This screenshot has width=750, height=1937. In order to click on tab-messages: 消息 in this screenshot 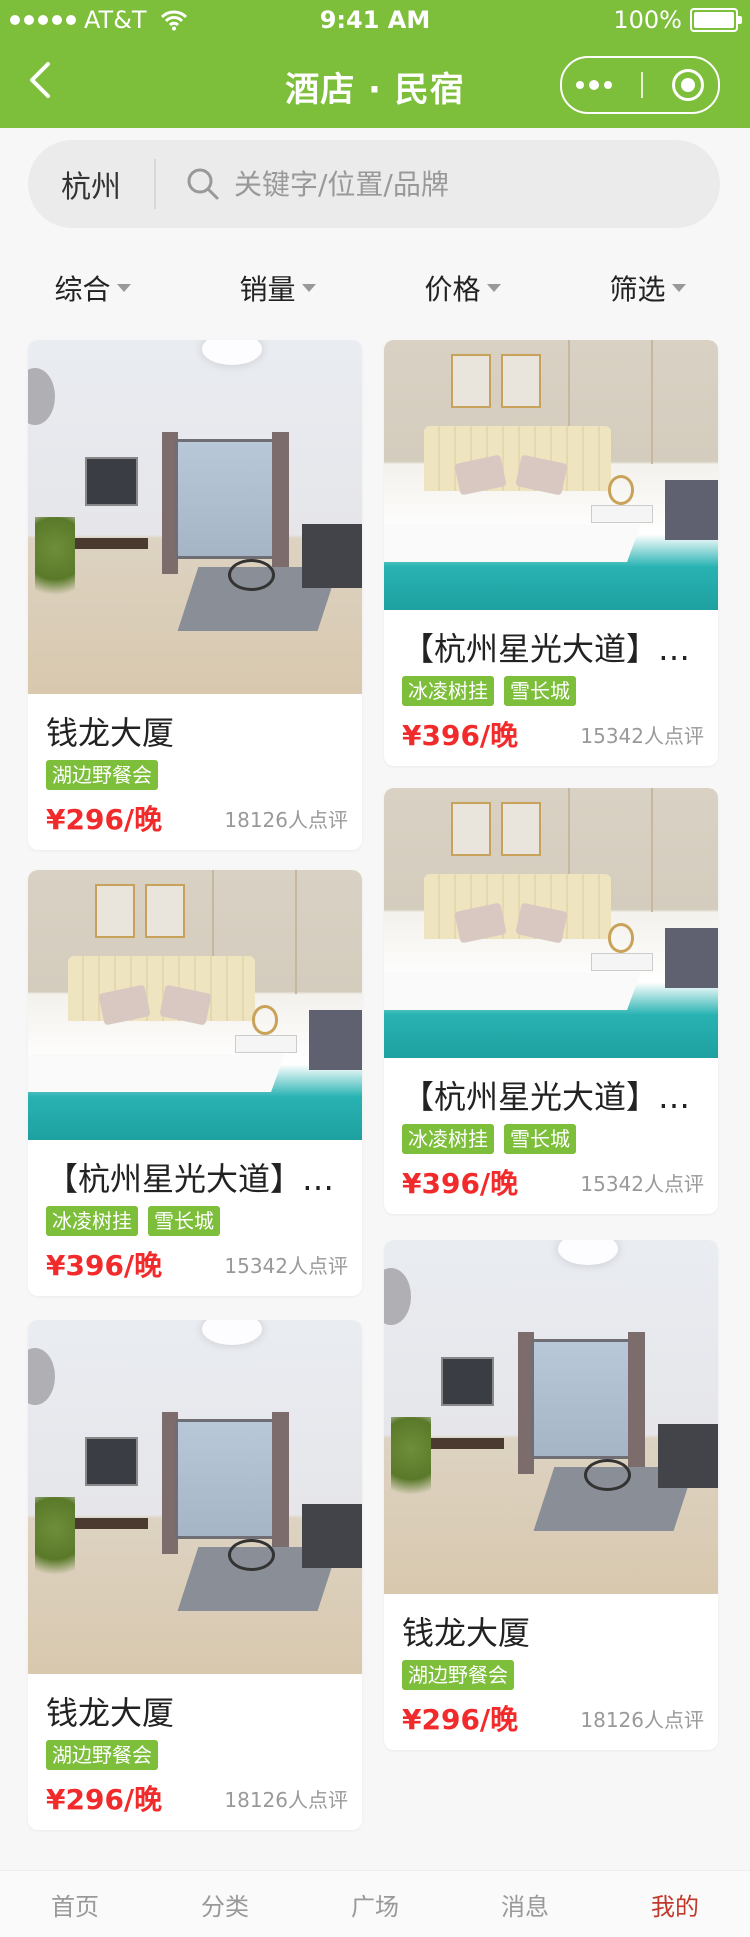, I will do `click(525, 1904)`.